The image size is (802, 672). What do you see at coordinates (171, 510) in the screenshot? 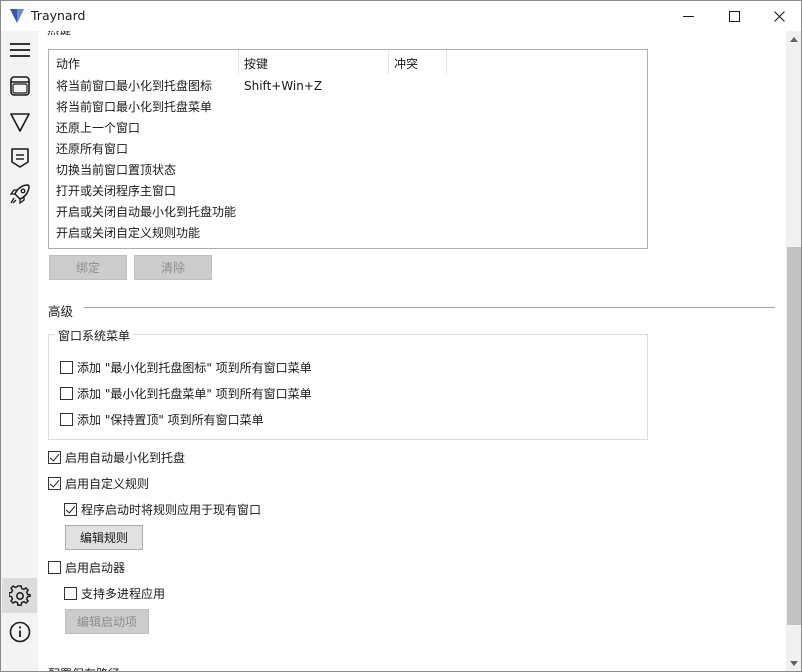
I see `checkbox-label: 程序启动时将规则应用于现有窗口` at bounding box center [171, 510].